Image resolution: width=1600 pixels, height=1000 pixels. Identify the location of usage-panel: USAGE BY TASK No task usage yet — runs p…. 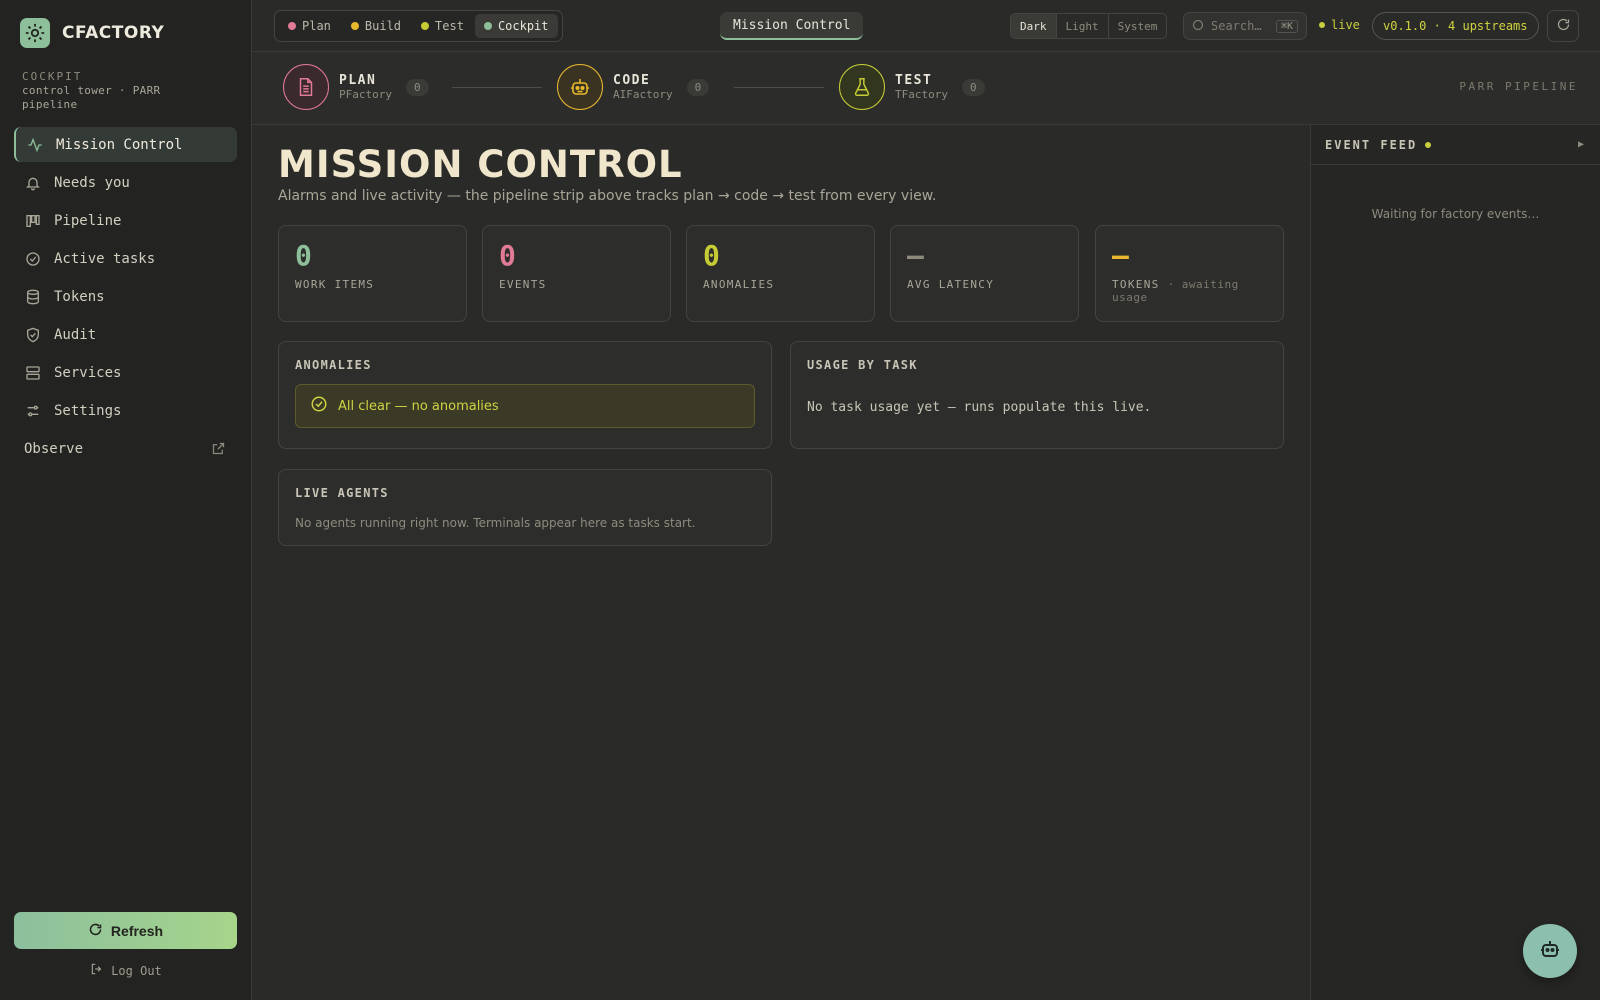
(1037, 395).